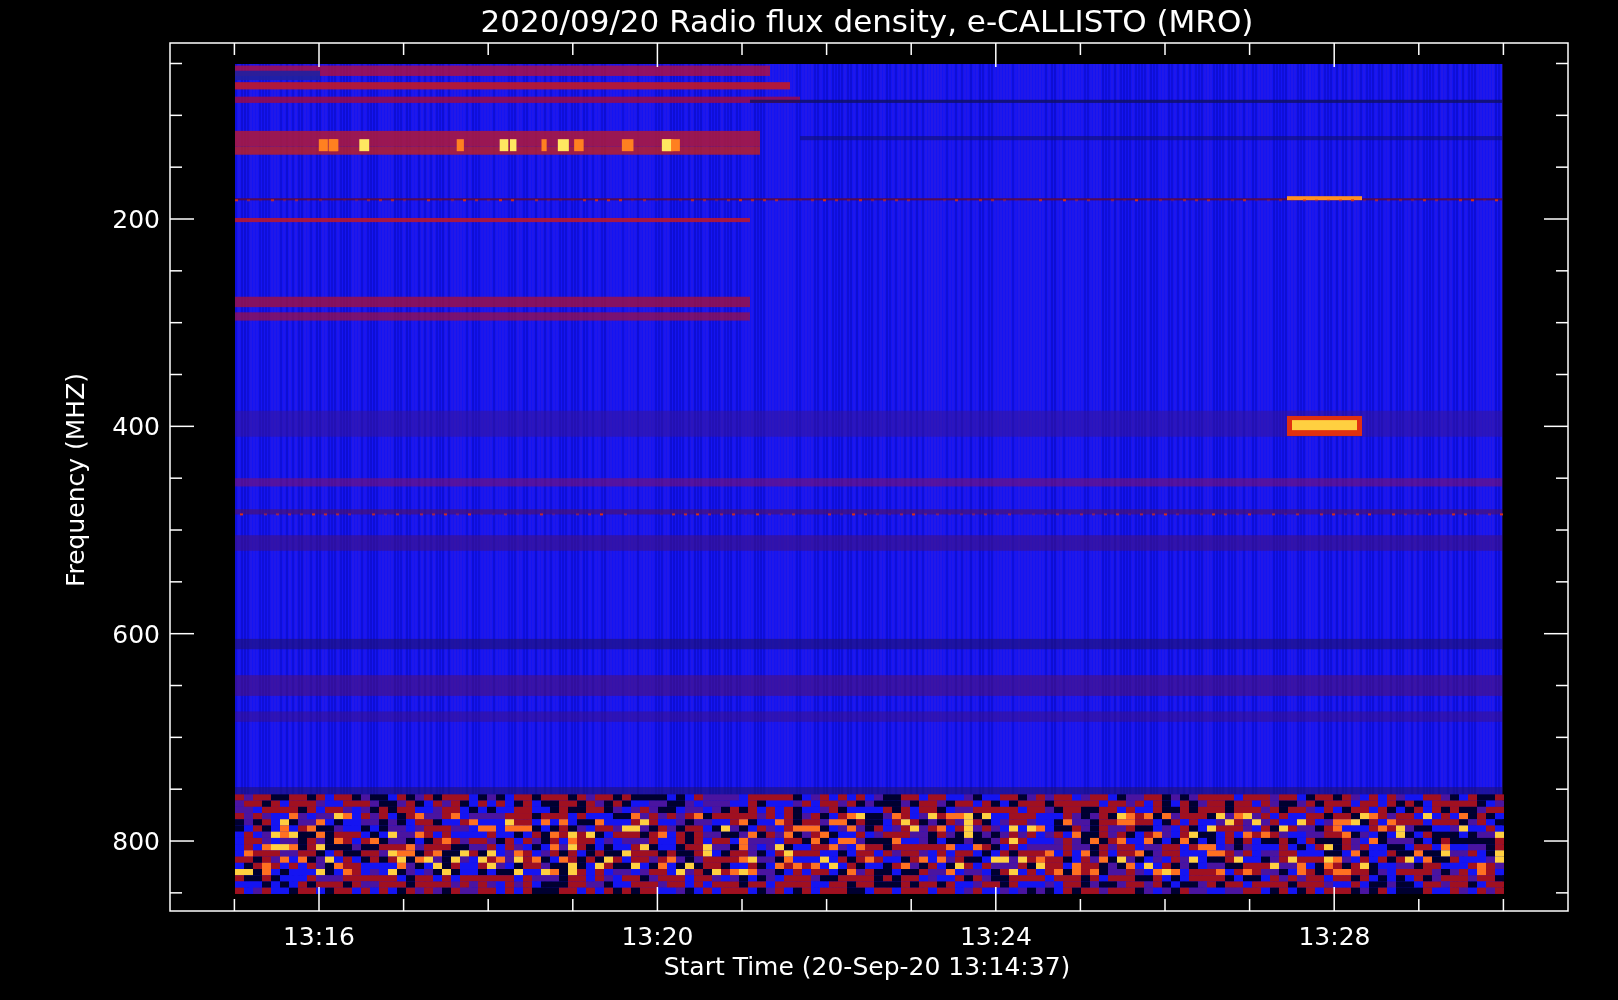  I want to click on y-tick-label: 400, so click(136, 427).